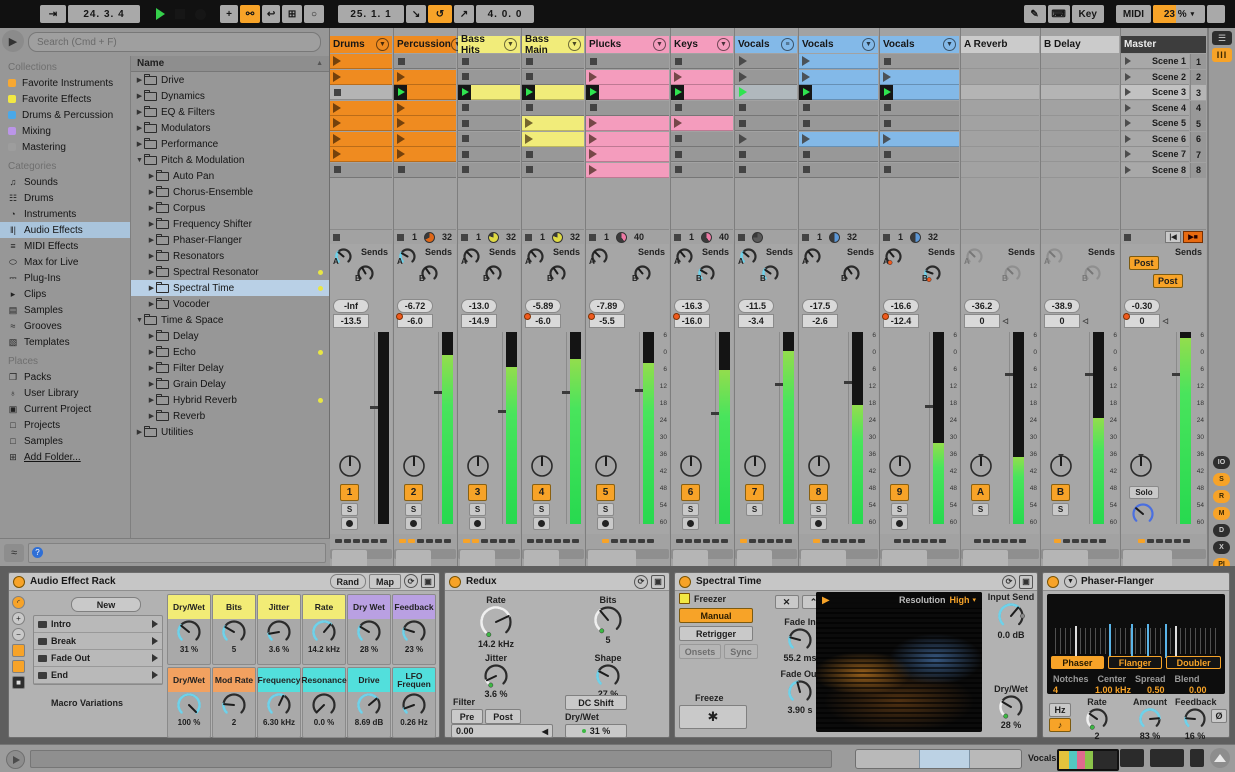 This screenshot has width=1235, height=772. What do you see at coordinates (279, 702) in the screenshot?
I see `macro-knob-frequency: Frequency 6.30 kHz` at bounding box center [279, 702].